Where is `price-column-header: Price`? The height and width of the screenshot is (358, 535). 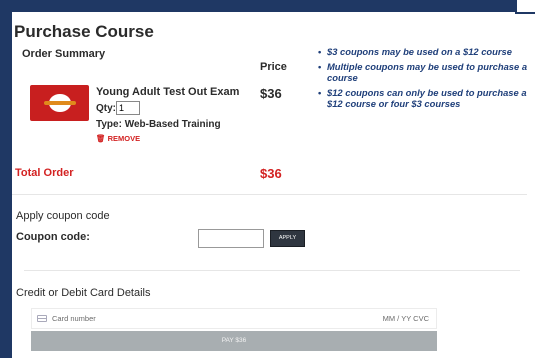 price-column-header: Price is located at coordinates (273, 67).